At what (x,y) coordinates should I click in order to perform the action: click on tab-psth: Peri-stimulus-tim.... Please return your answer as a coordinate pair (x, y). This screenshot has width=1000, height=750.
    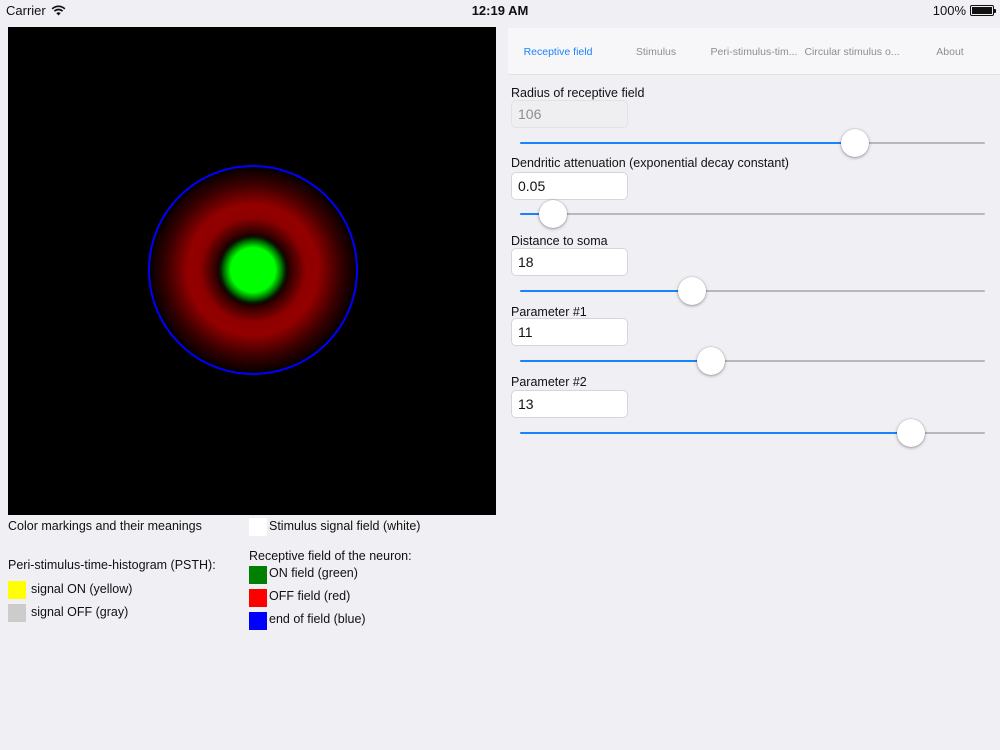
    Looking at the image, I should click on (754, 52).